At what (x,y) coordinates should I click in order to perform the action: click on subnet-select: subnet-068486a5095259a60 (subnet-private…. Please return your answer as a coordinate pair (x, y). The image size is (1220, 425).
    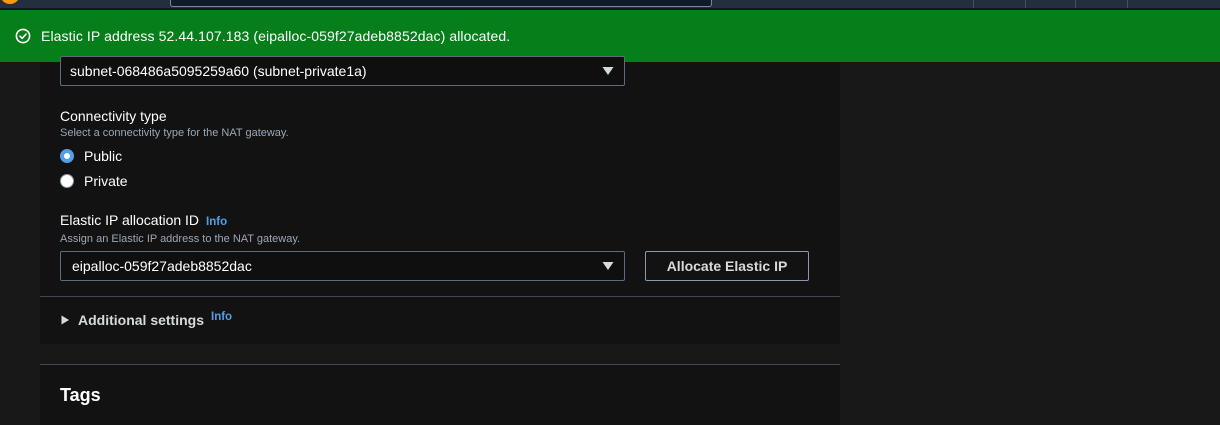
    Looking at the image, I should click on (342, 71).